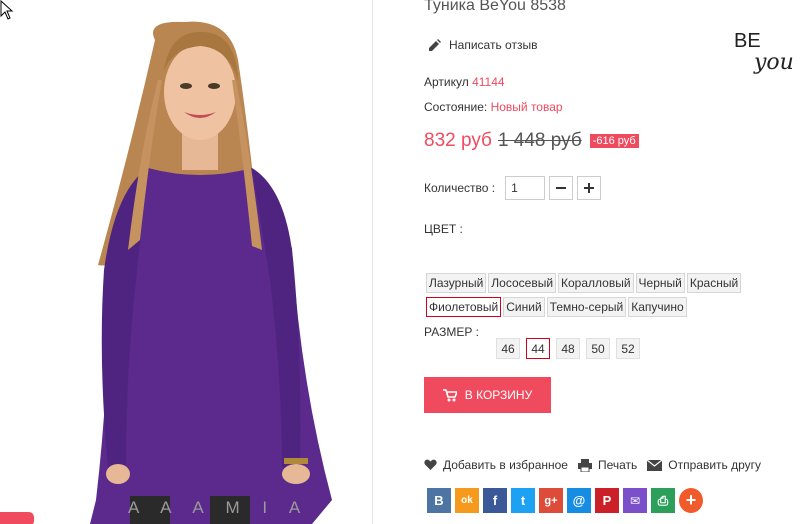 This screenshot has height=524, width=800. I want to click on product-title: Туника BeYou 8538, so click(495, 7).